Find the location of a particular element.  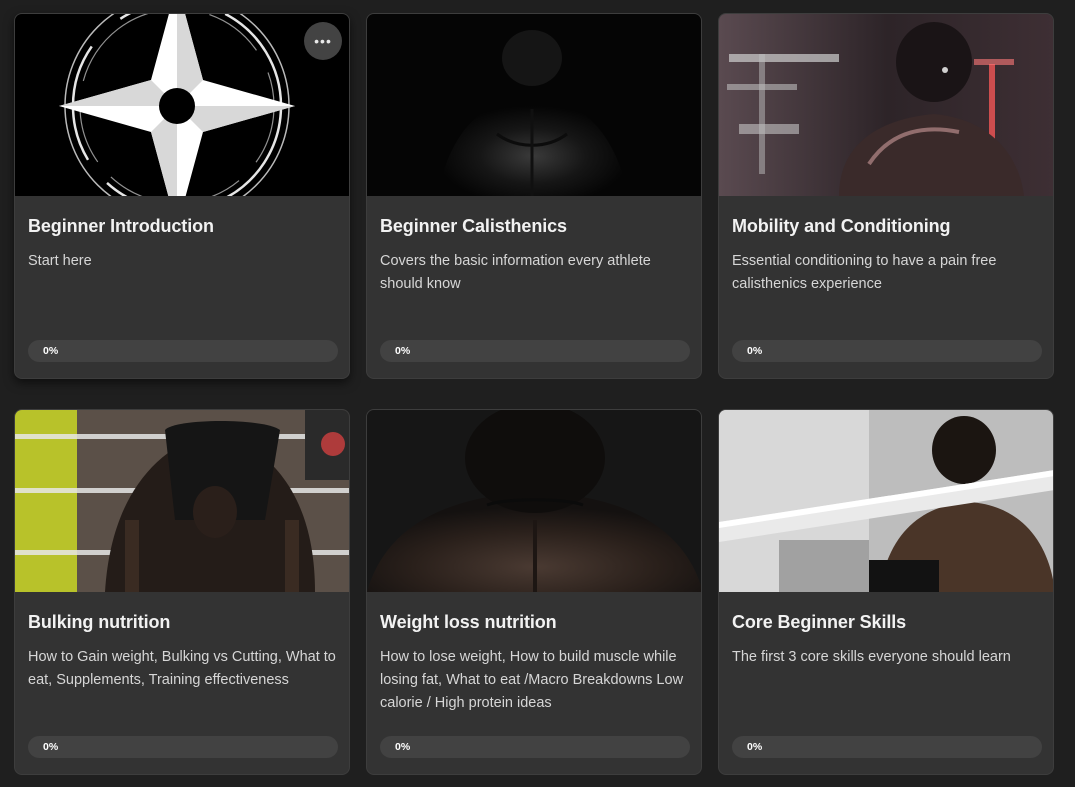

athlete-bent-over-image is located at coordinates (182, 501).